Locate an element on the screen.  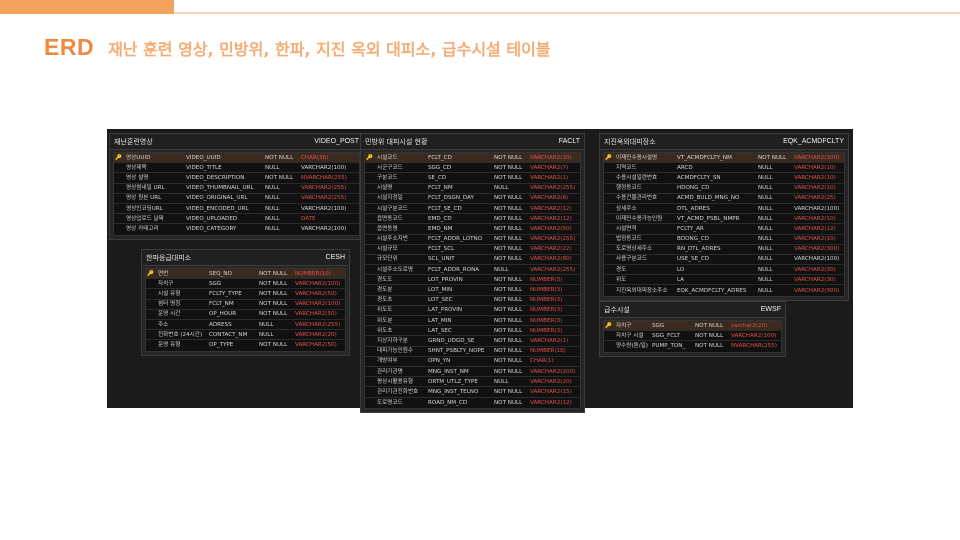
column-row: 수용시설일련번호 ACMDFCLTY_SN NULL VARCHAR2(10) is located at coordinates (724, 178).